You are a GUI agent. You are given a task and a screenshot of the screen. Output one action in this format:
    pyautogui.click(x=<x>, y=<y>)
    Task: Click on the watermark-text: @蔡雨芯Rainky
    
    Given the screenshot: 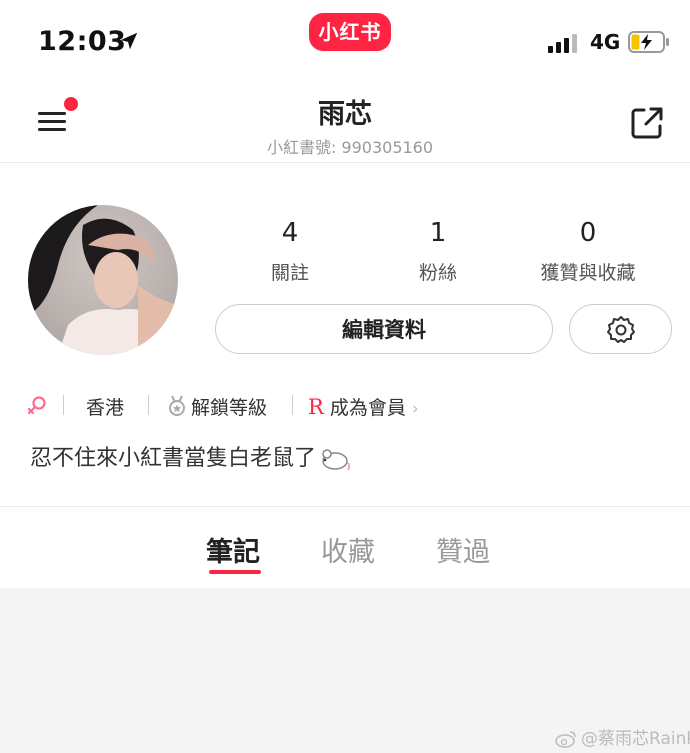 What is the action you would take?
    pyautogui.click(x=635, y=739)
    